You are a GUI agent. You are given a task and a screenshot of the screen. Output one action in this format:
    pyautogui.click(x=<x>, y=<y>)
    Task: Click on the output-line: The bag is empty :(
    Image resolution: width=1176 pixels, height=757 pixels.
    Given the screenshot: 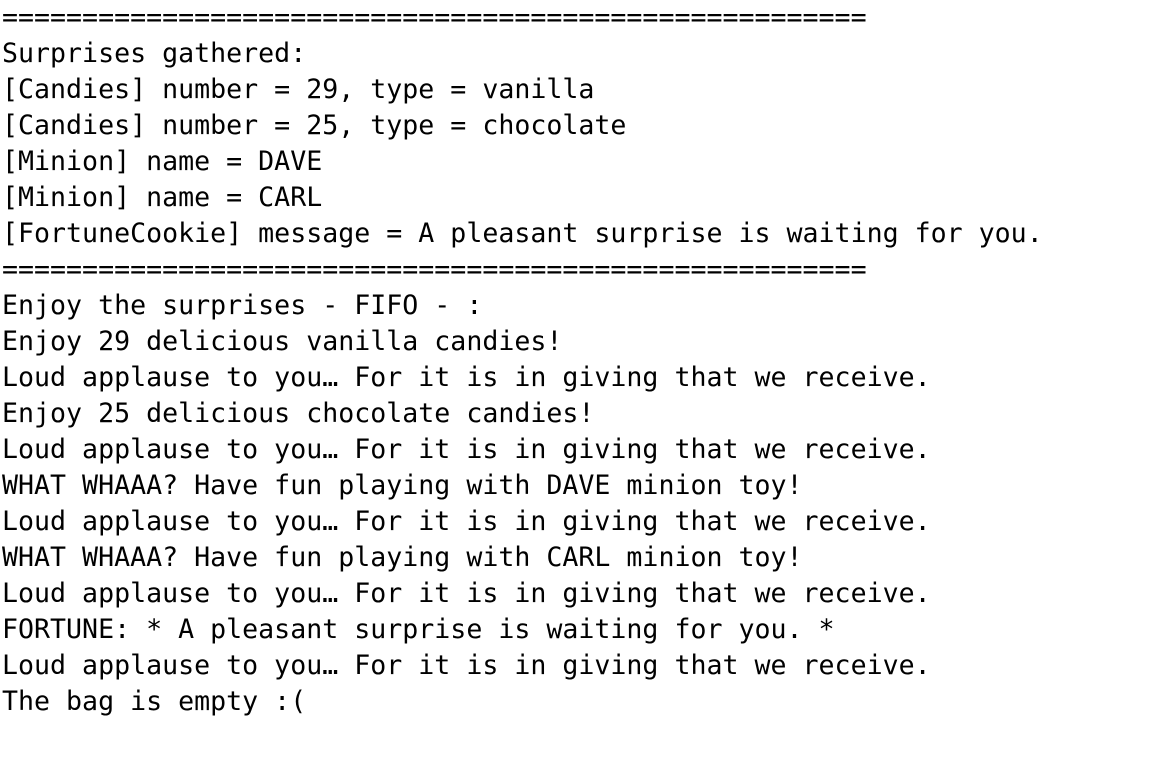 What is the action you would take?
    pyautogui.click(x=154, y=701)
    